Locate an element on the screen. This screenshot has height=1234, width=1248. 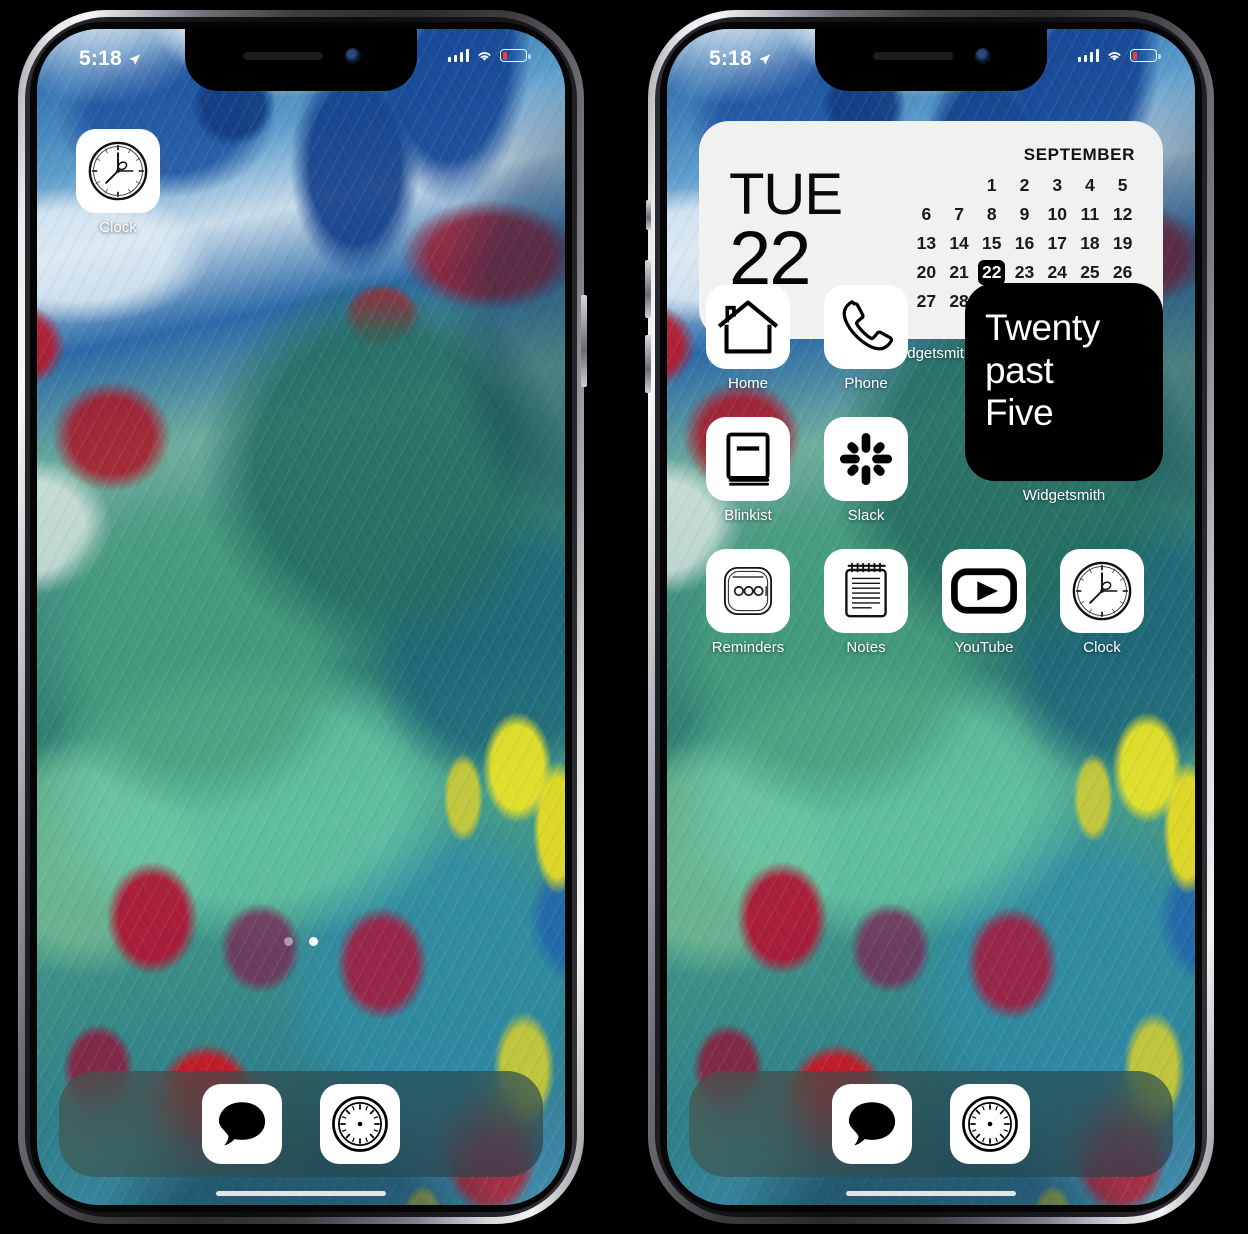
calendar-cell: 20 is located at coordinates (926, 271).